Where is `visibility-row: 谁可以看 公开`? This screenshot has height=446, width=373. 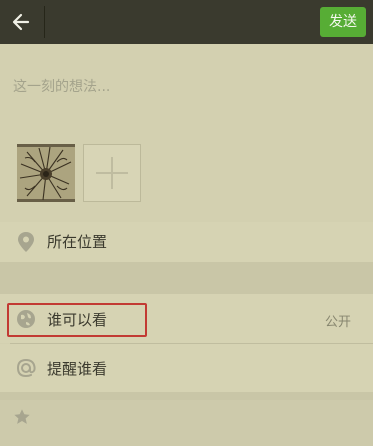
visibility-row: 谁可以看 公开 is located at coordinates (186, 318).